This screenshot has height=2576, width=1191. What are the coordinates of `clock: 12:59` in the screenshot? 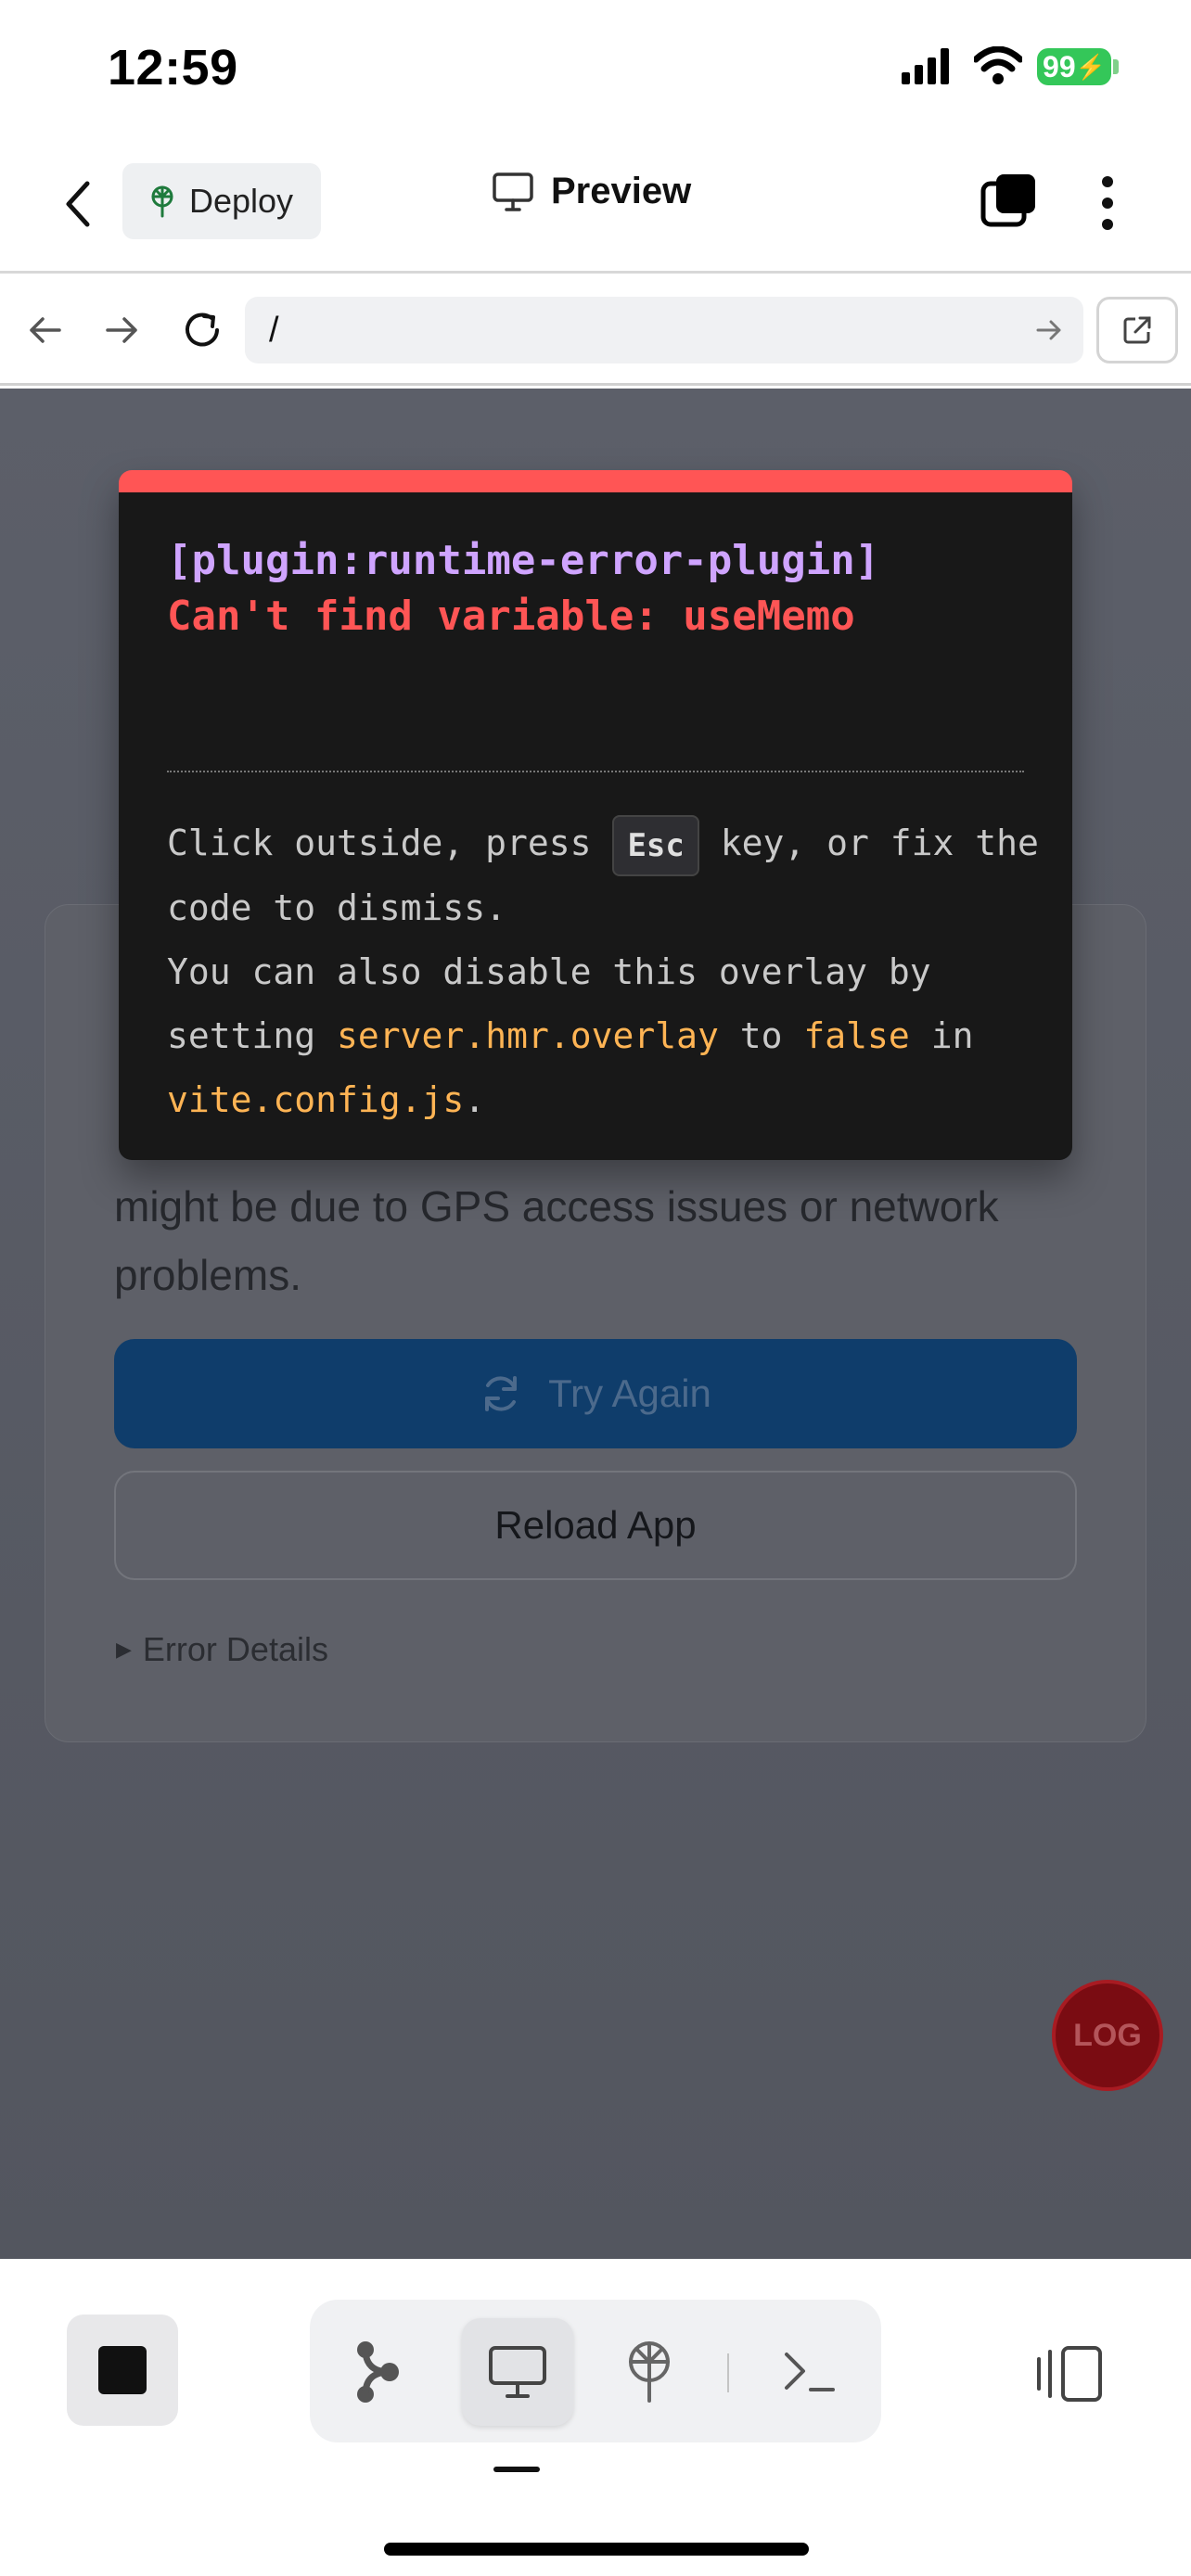 It's located at (173, 68).